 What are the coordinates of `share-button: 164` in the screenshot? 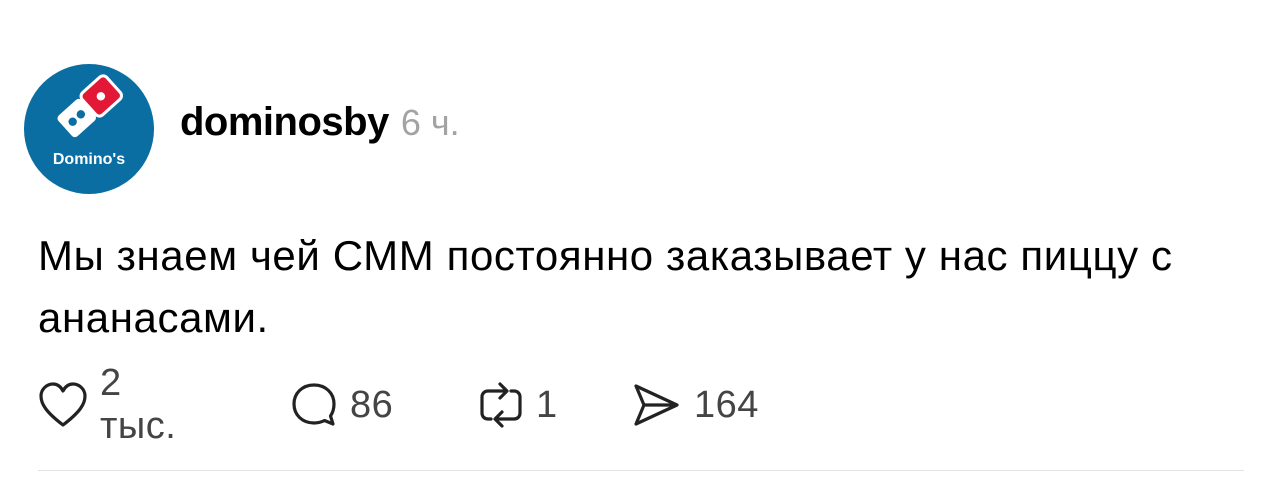 It's located at (694, 405).